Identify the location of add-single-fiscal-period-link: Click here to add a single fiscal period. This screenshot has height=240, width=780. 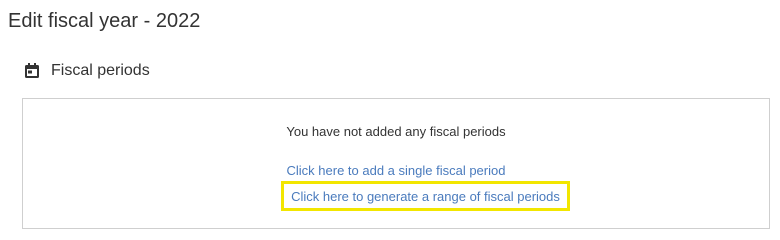
(396, 170).